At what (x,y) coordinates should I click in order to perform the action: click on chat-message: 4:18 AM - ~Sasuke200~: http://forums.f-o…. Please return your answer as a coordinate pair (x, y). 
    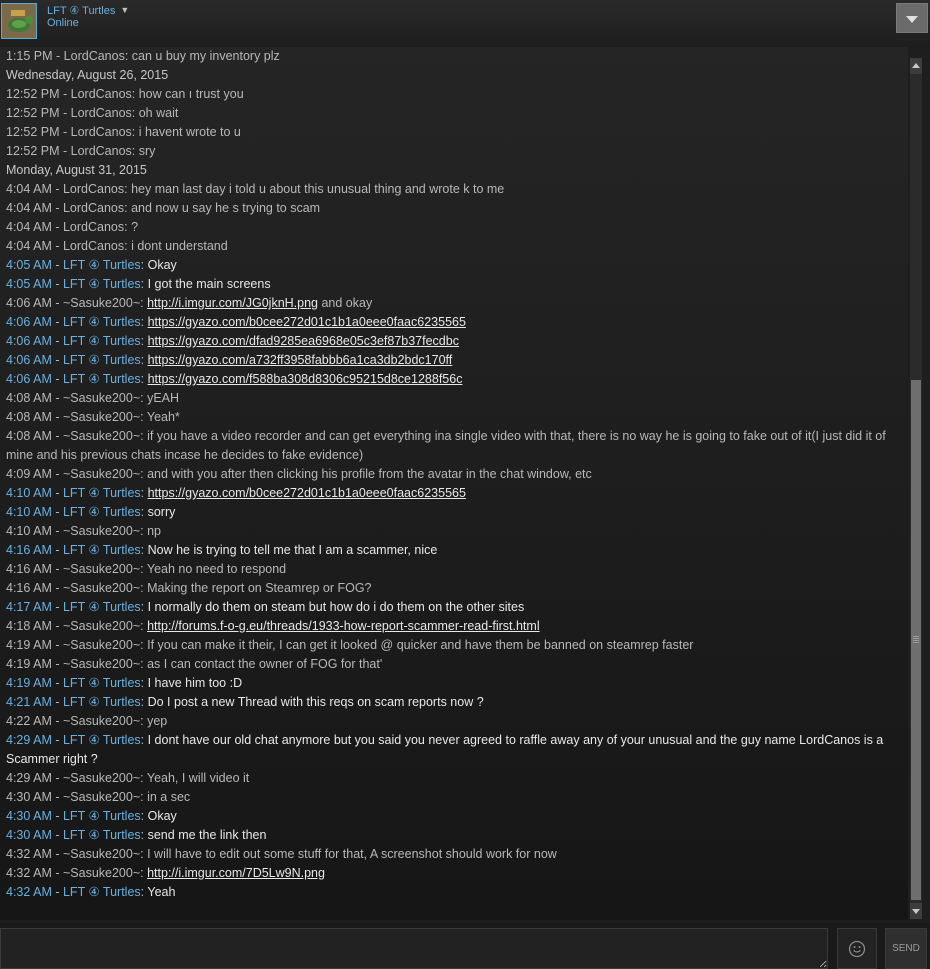
    Looking at the image, I should click on (273, 626).